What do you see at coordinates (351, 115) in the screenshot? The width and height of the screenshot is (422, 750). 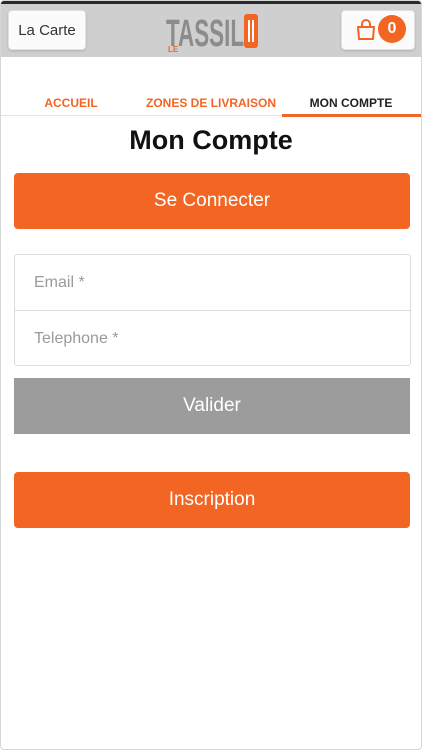 I see `active-tab-indicator` at bounding box center [351, 115].